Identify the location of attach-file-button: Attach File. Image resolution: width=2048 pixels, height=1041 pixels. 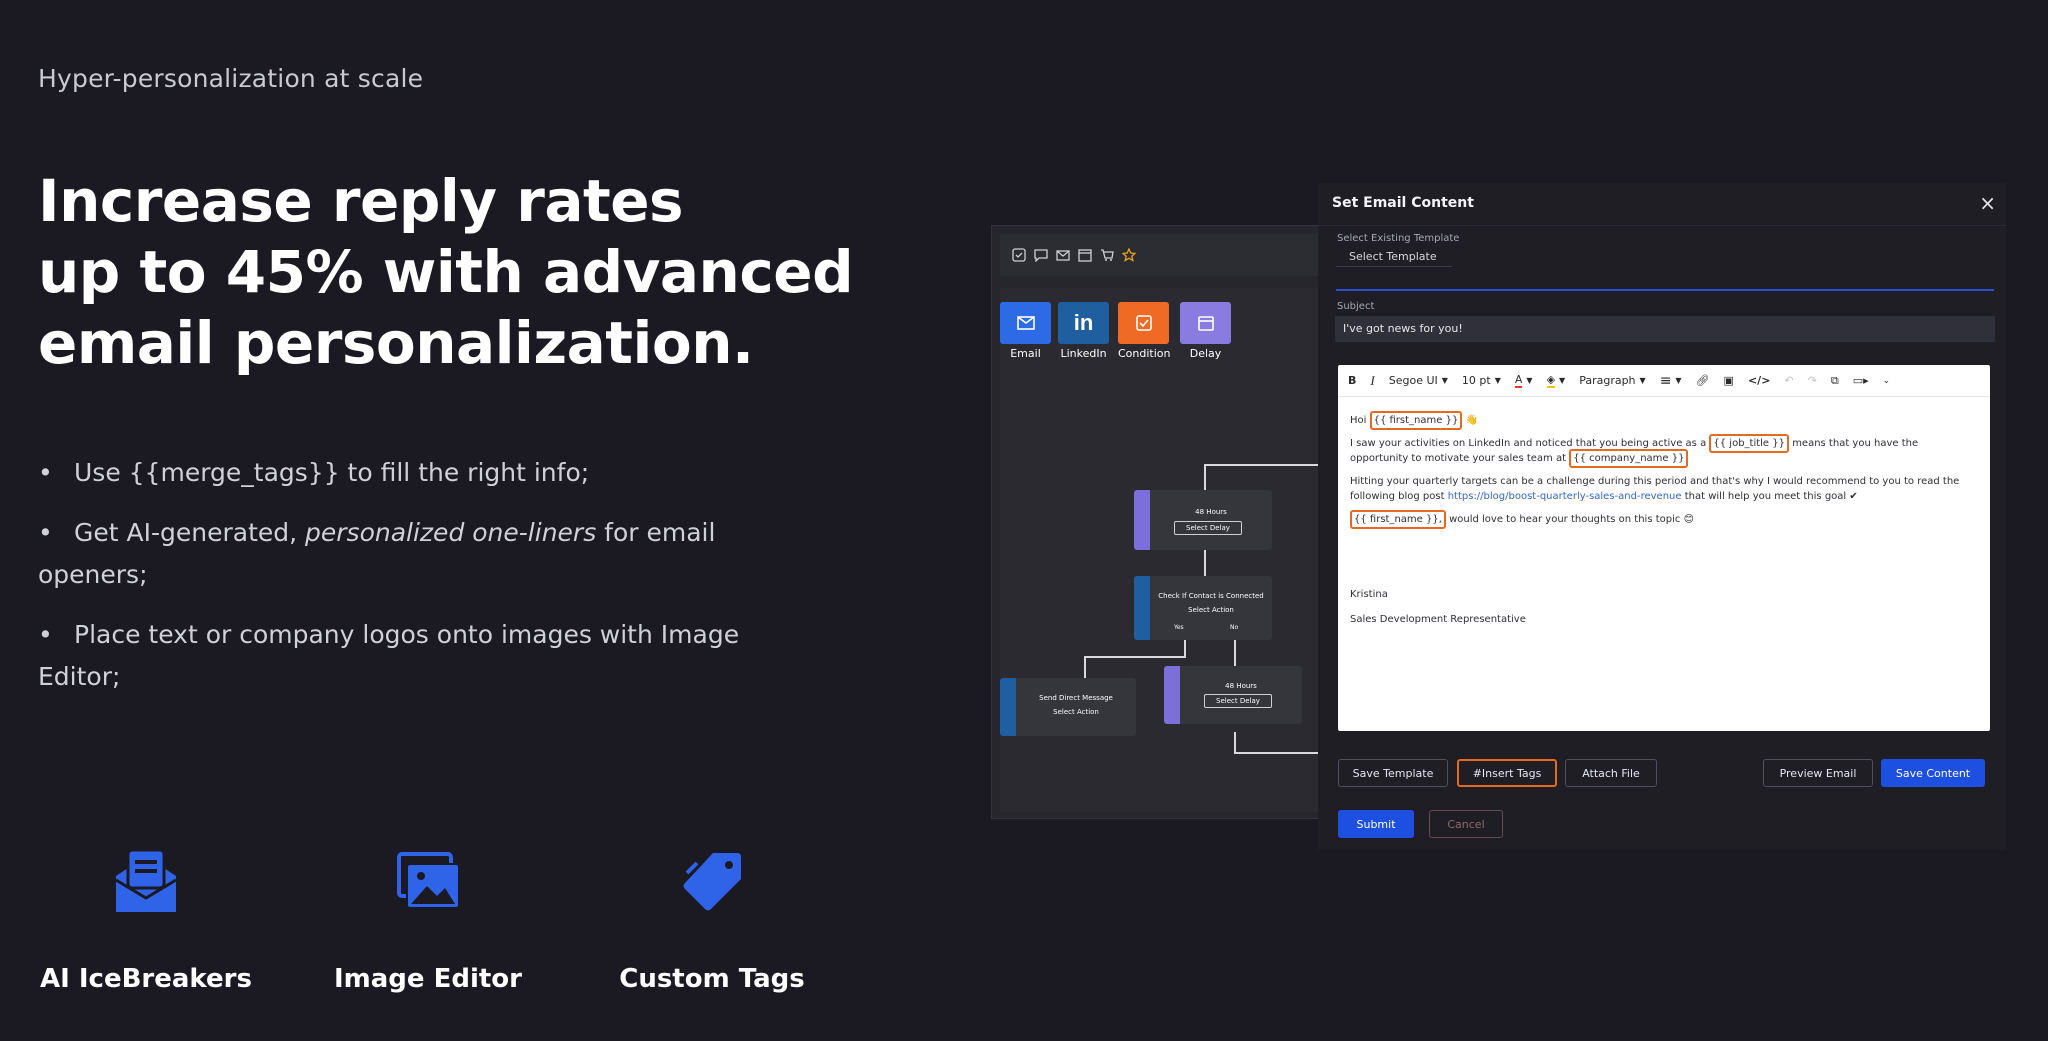
(1611, 773).